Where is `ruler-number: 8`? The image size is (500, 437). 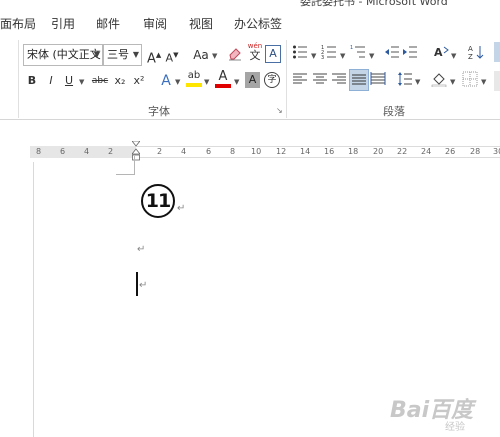
ruler-number: 8 is located at coordinates (233, 151).